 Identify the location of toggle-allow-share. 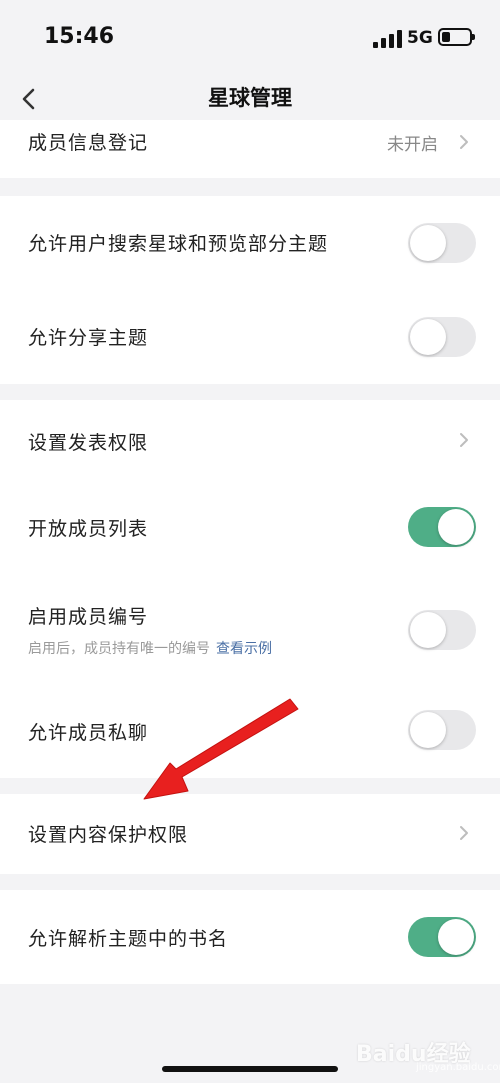
(442, 337).